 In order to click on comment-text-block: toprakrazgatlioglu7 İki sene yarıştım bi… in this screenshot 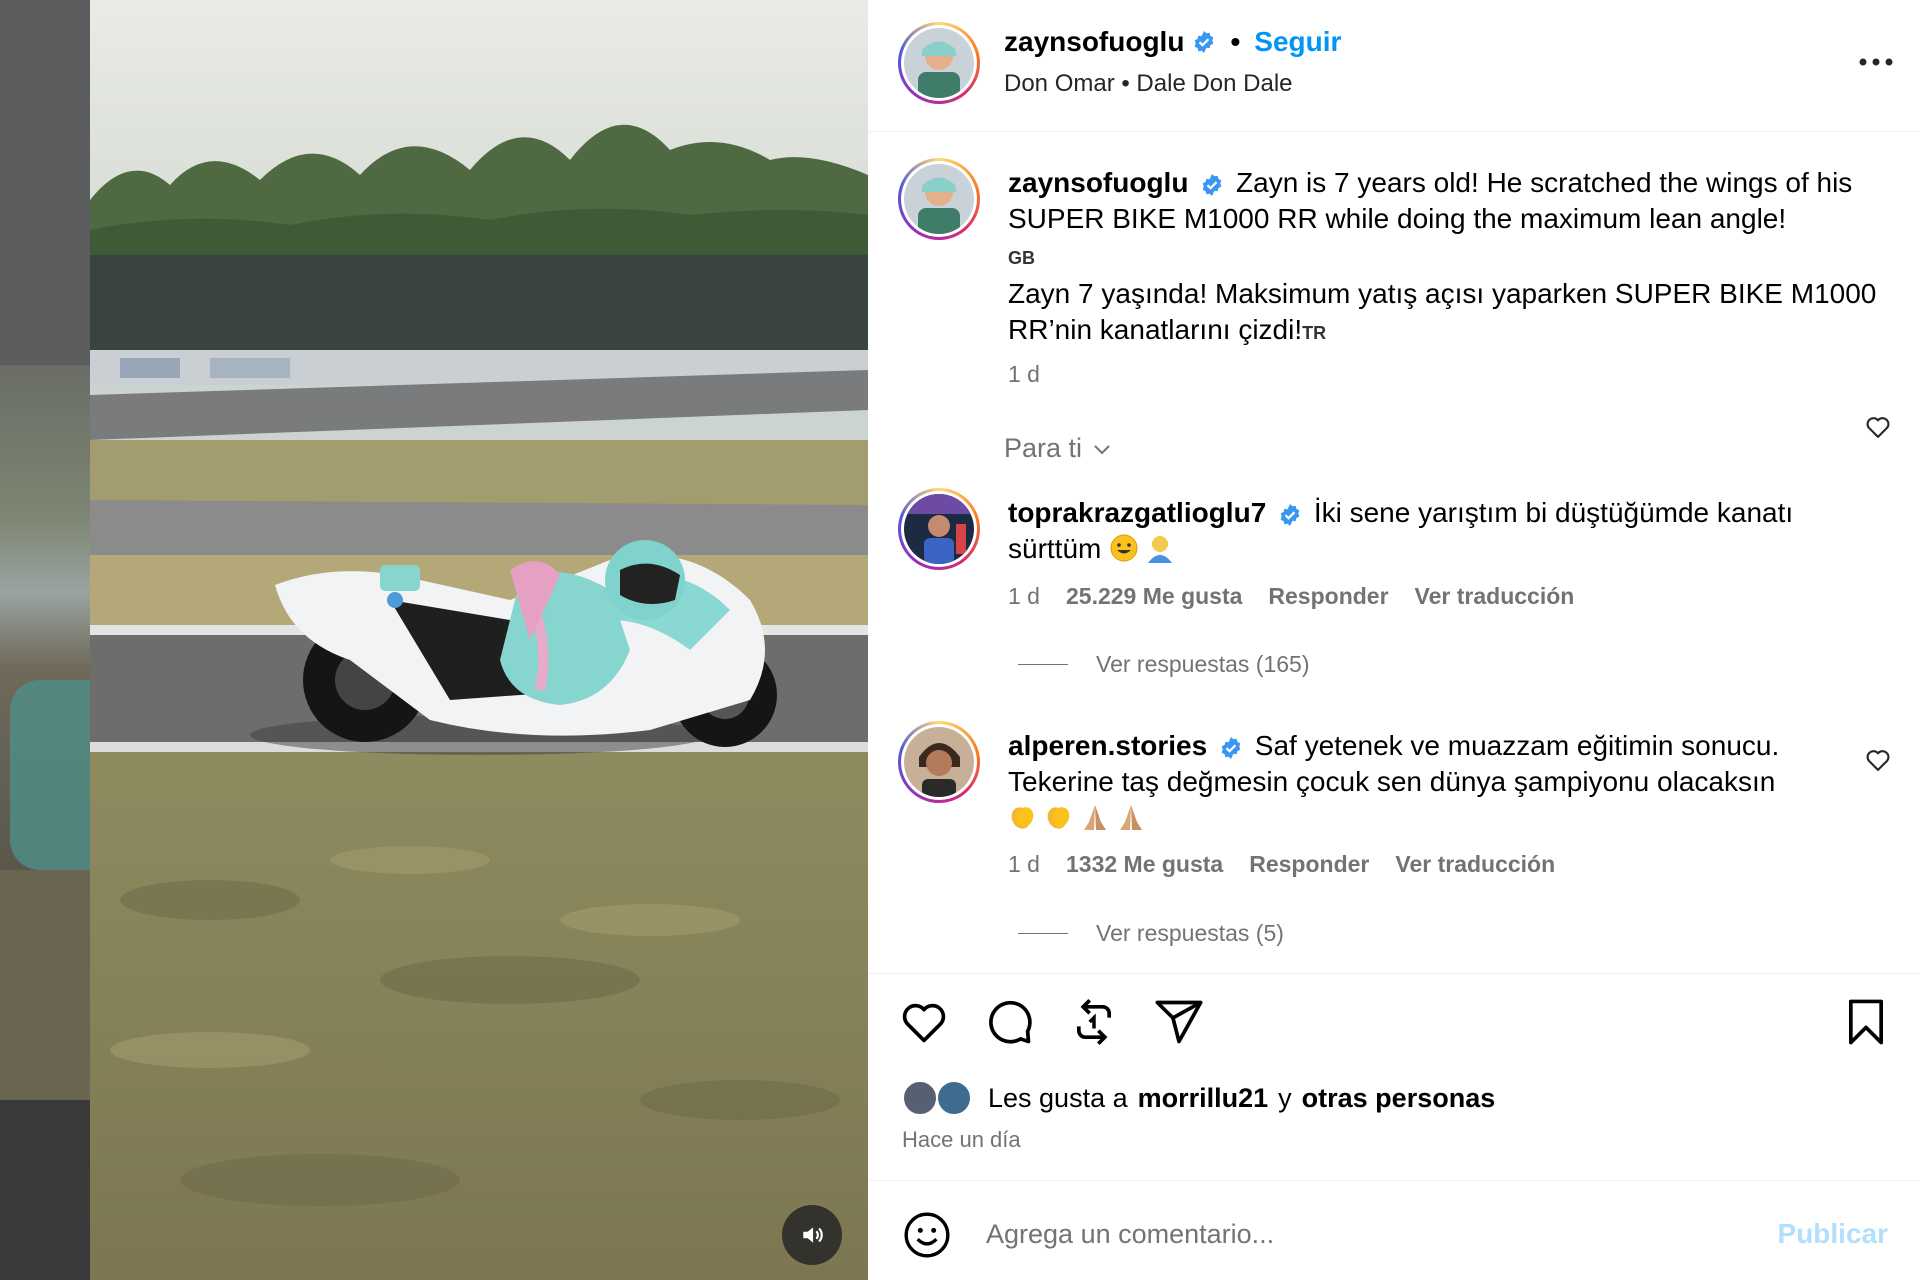, I will do `click(1418, 531)`.